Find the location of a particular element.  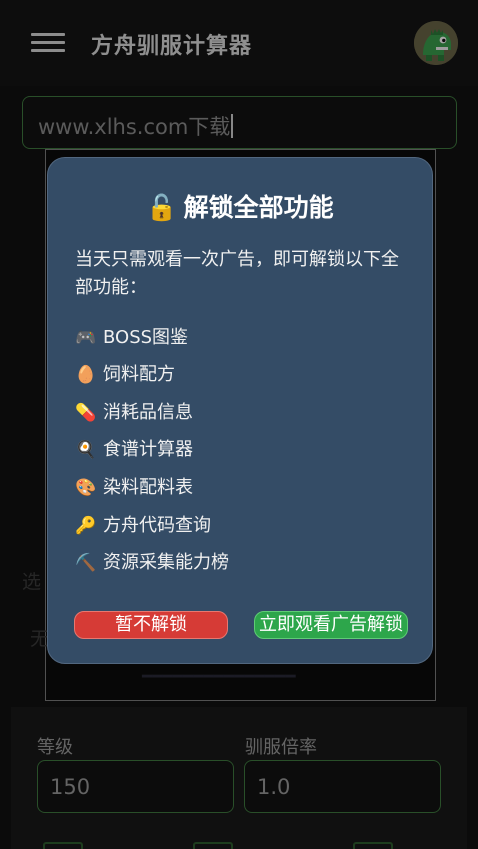

feature-item: ⛏️ 资源采集能力榜 is located at coordinates (152, 561).